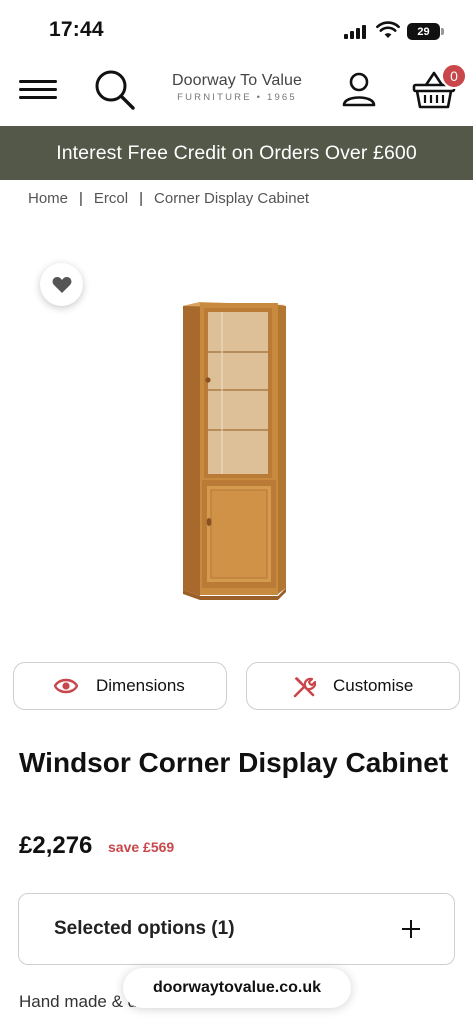  I want to click on wifi-icon, so click(388, 29).